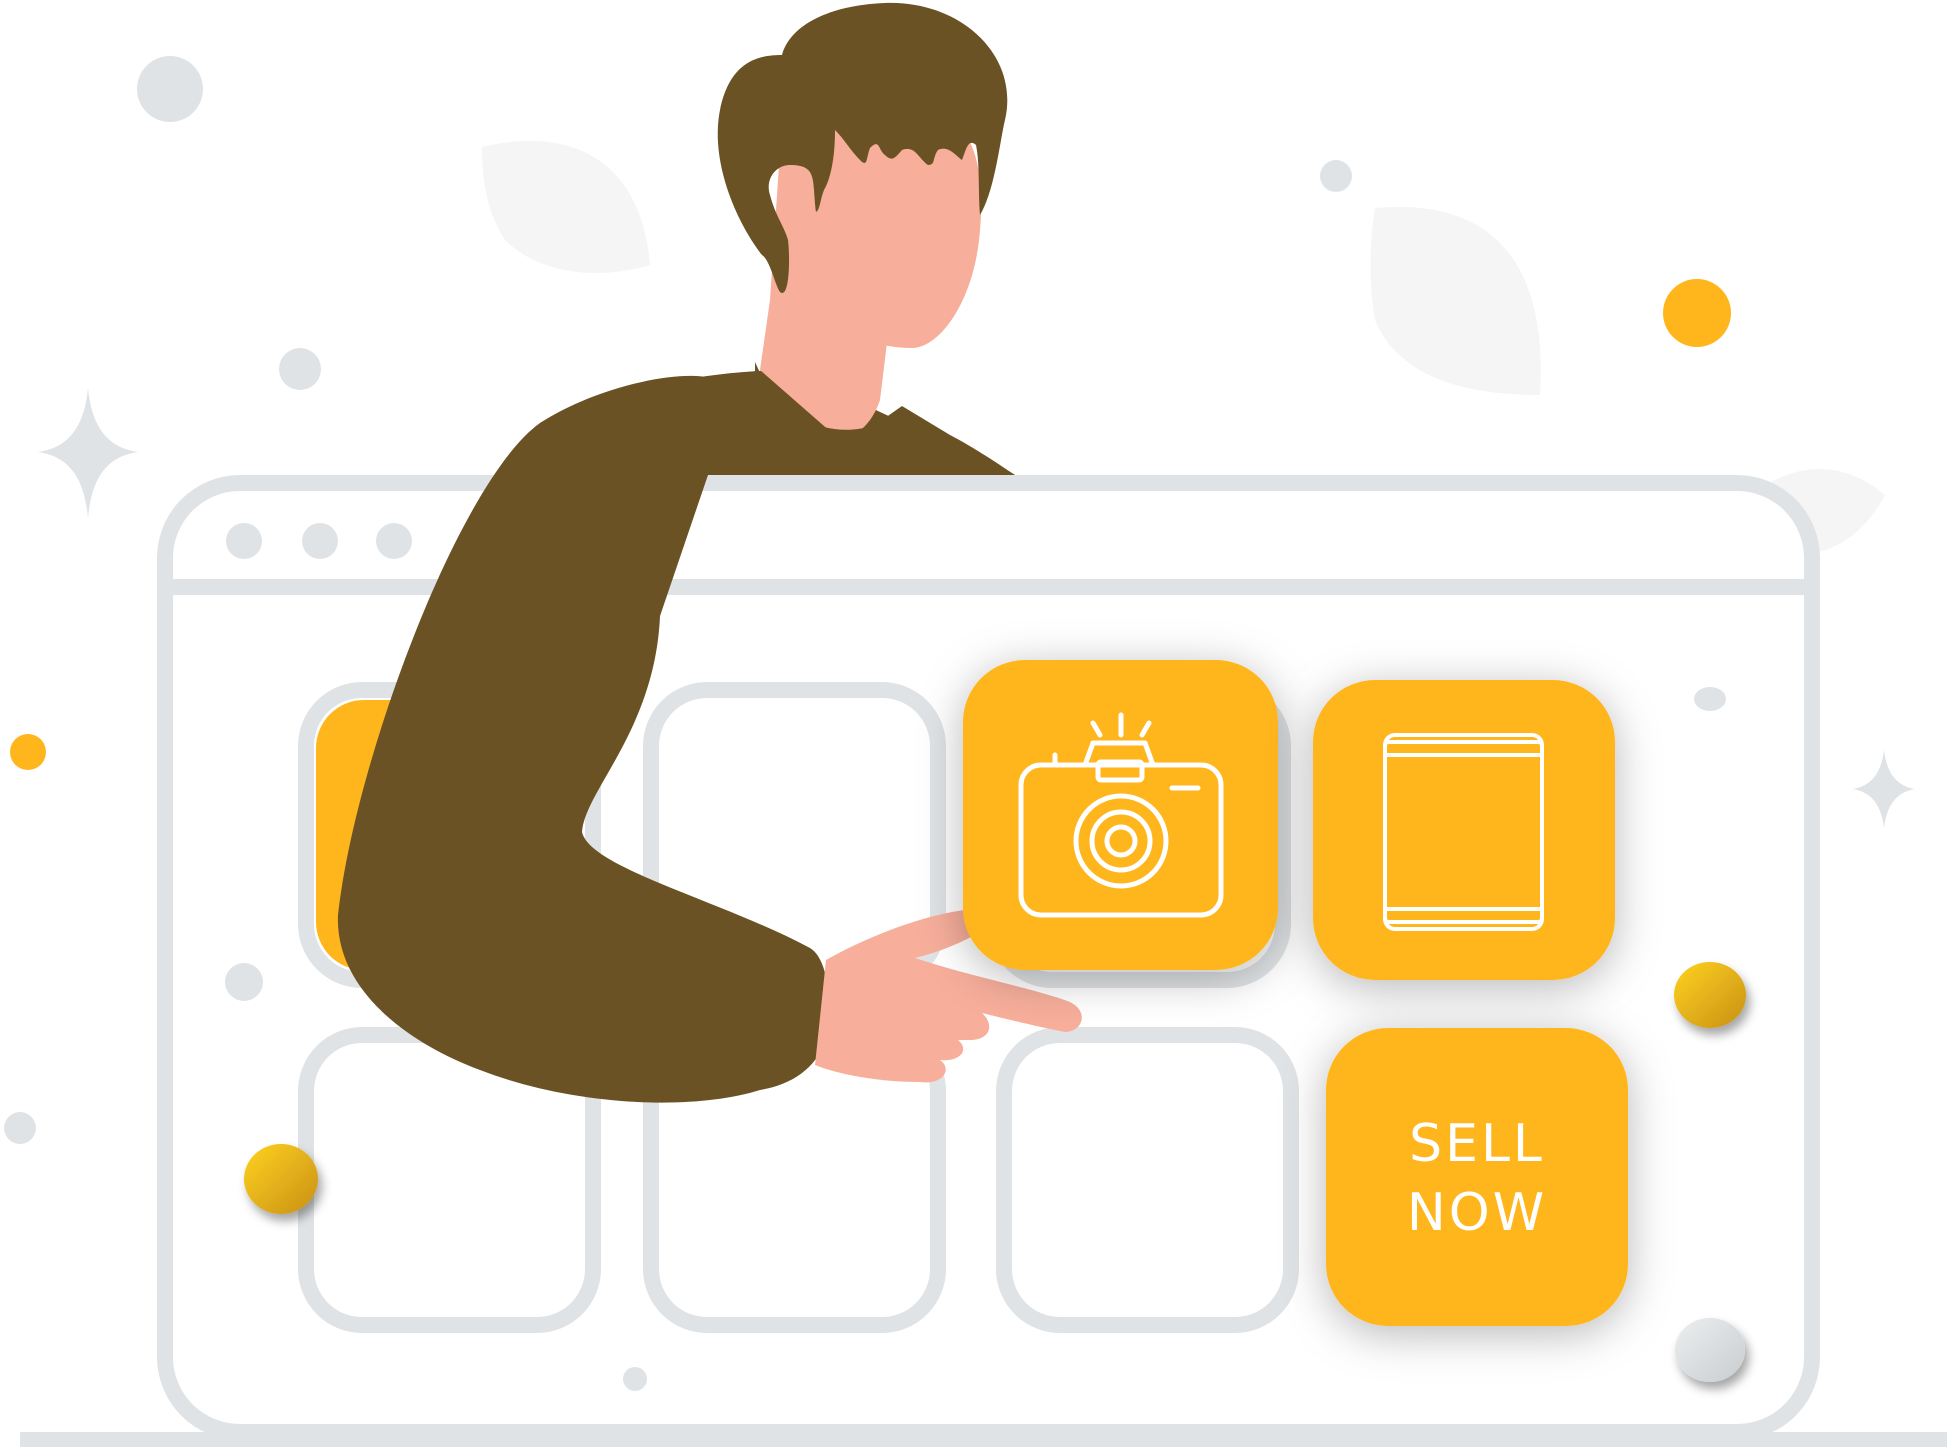 The width and height of the screenshot is (1947, 1447). Describe the element at coordinates (1477, 1177) in the screenshot. I see `sell-now-button: SELL NOW` at that location.